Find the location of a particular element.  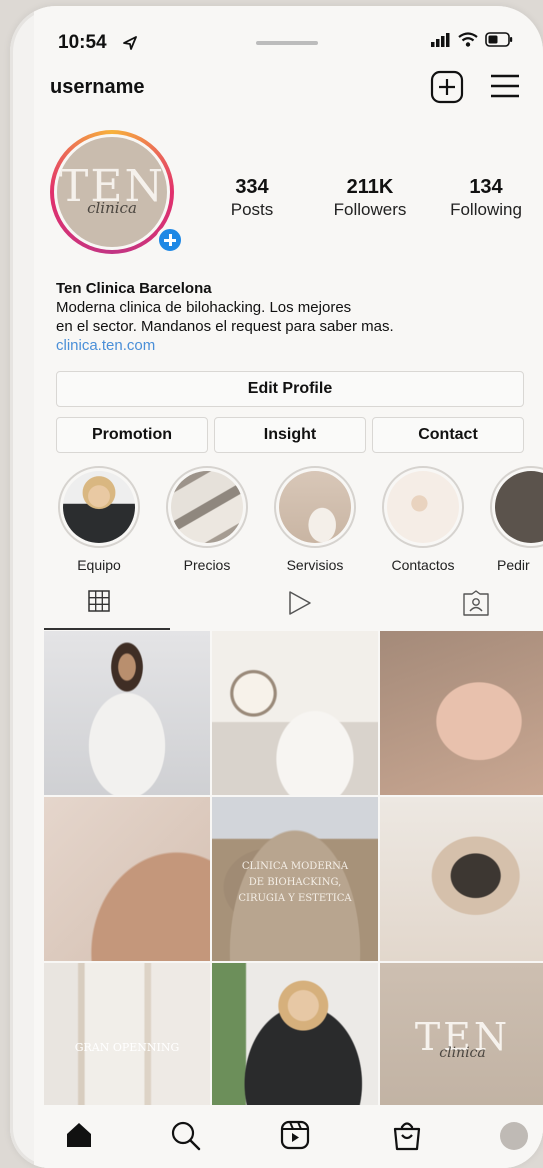

status-icons is located at coordinates (472, 39).